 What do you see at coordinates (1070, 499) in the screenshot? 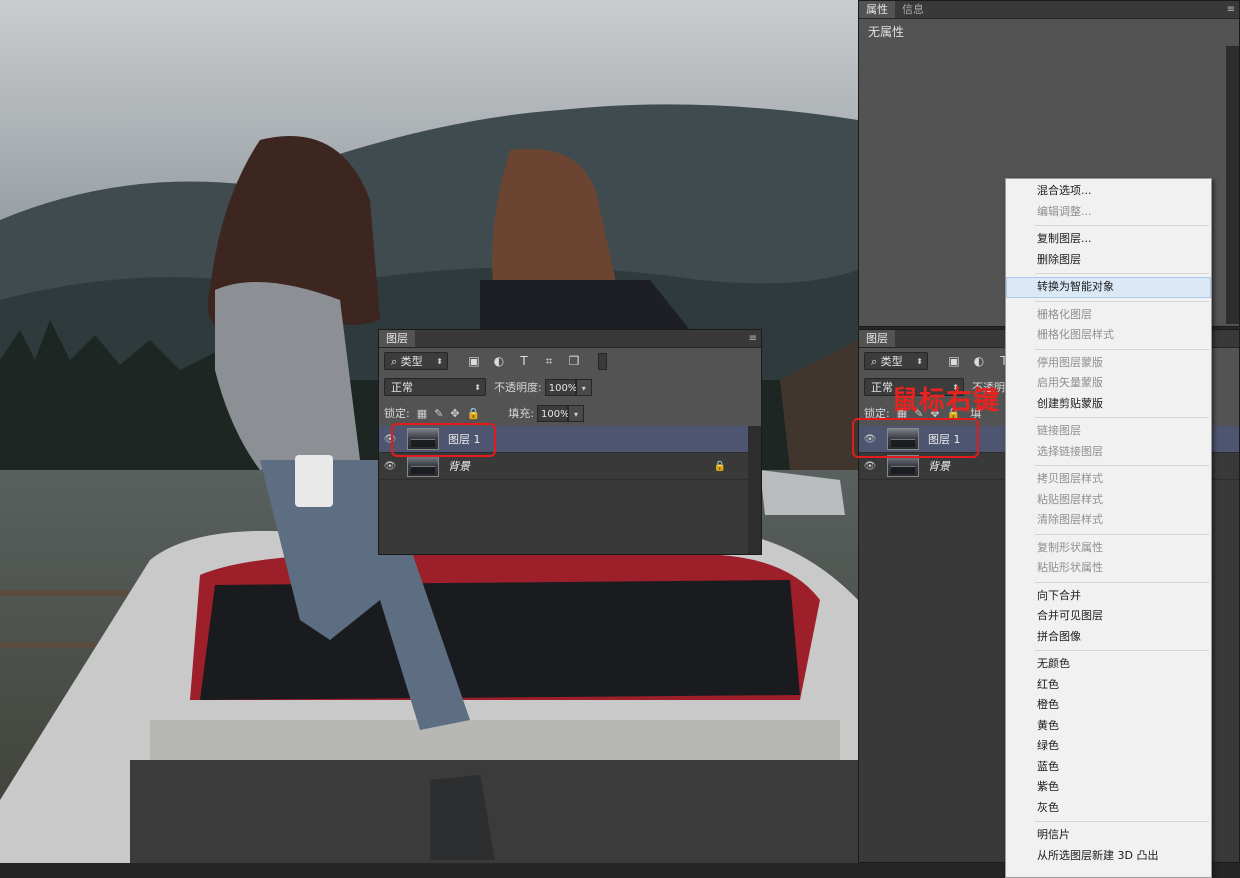
I see `menu-item: 粘贴图层样式` at bounding box center [1070, 499].